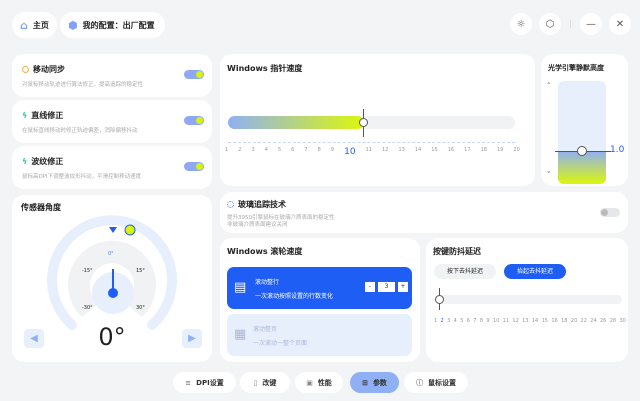  What do you see at coordinates (436, 321) in the screenshot?
I see `tick-label: 1` at bounding box center [436, 321].